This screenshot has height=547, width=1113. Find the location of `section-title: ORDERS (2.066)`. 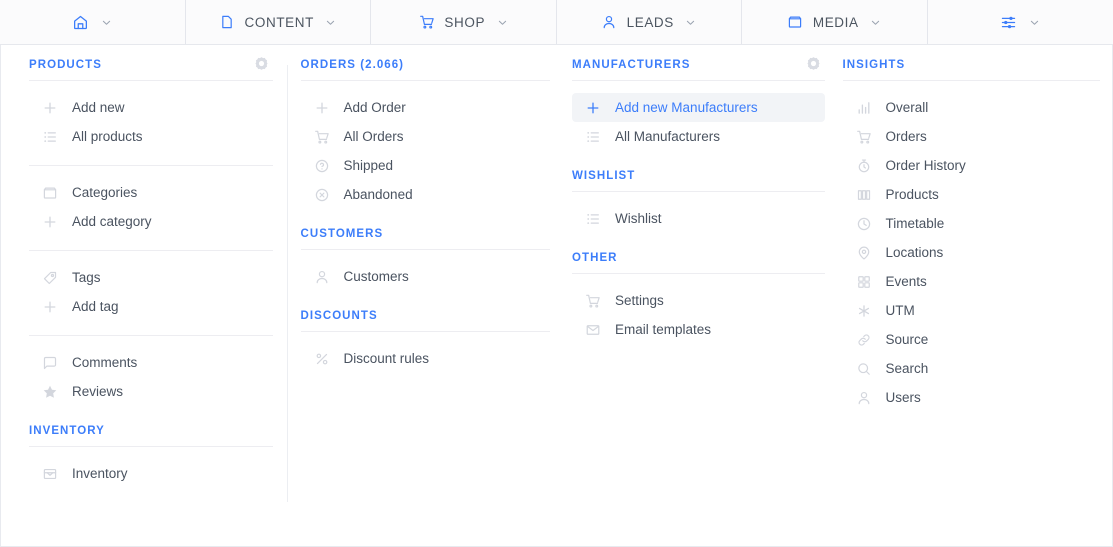

section-title: ORDERS (2.066) is located at coordinates (352, 65).